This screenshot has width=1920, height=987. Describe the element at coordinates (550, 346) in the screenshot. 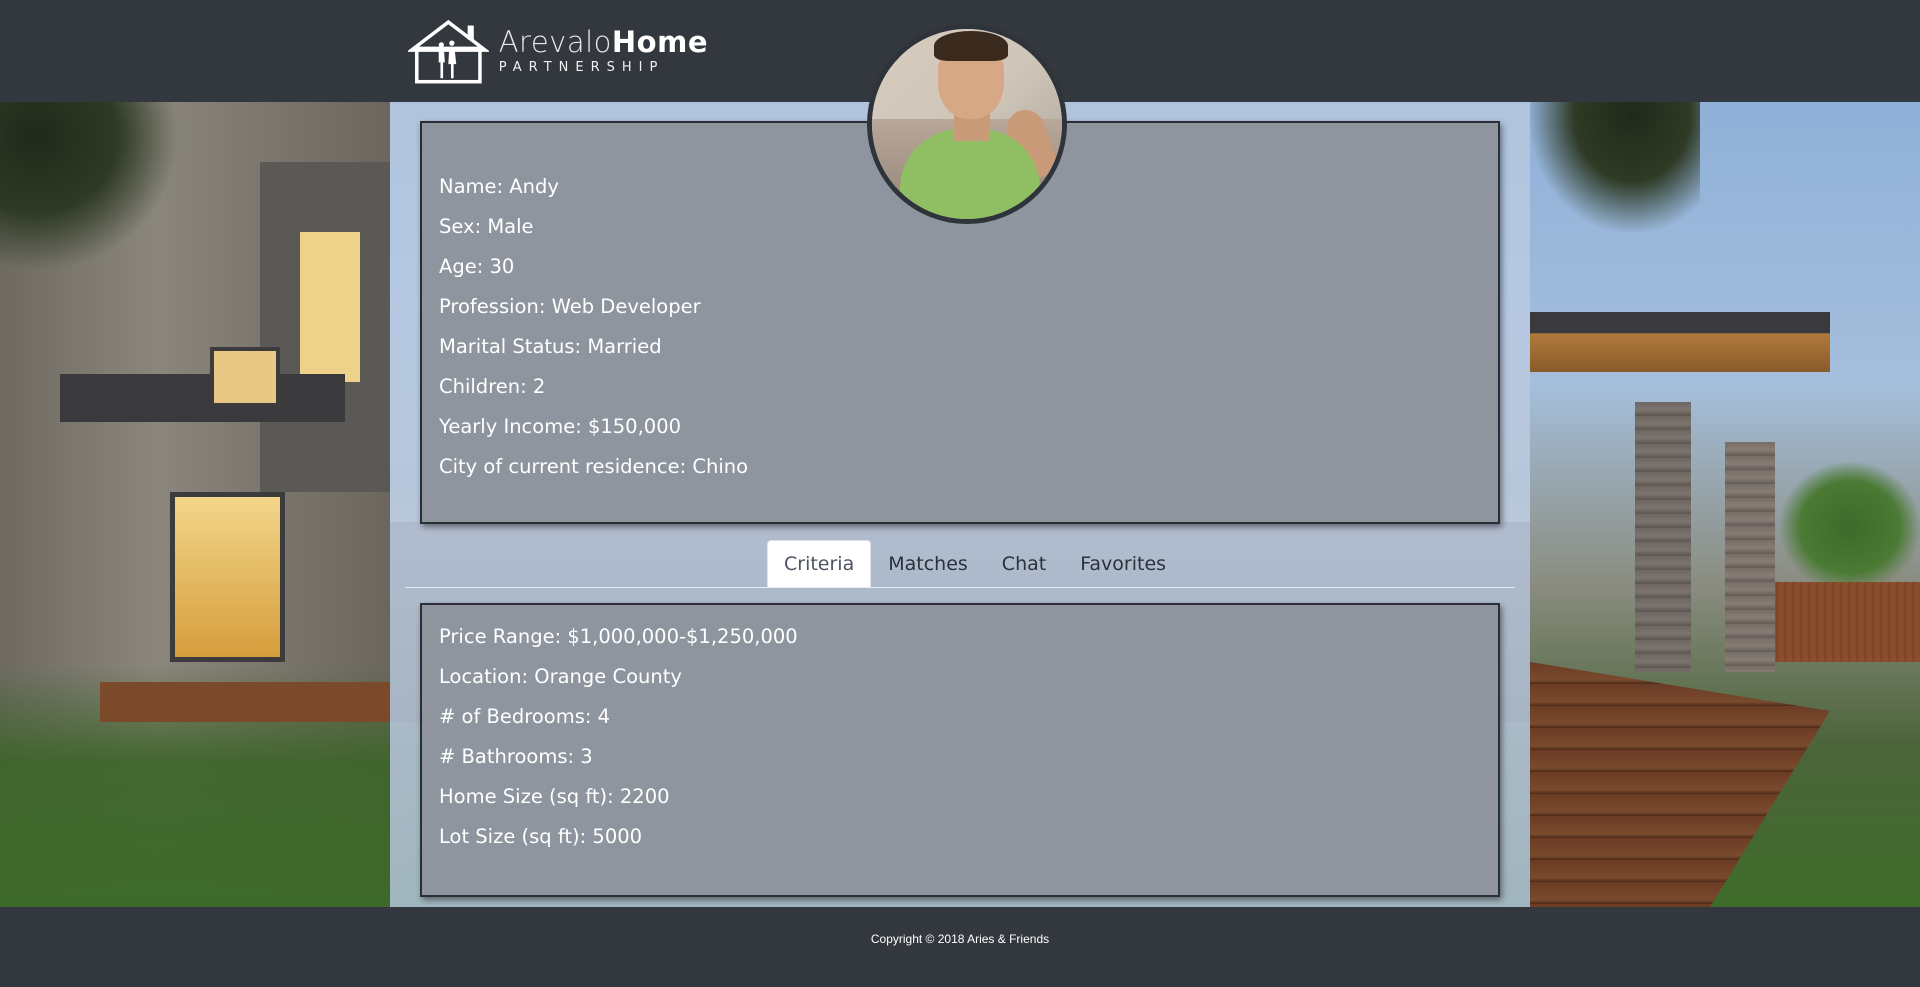

I see `profile-marital-status: Marital Status: Married` at that location.